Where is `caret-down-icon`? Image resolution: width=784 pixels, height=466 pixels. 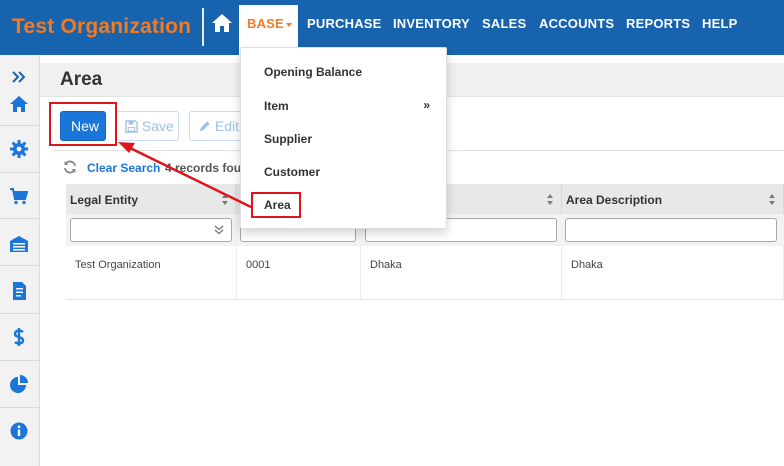 caret-down-icon is located at coordinates (288, 24).